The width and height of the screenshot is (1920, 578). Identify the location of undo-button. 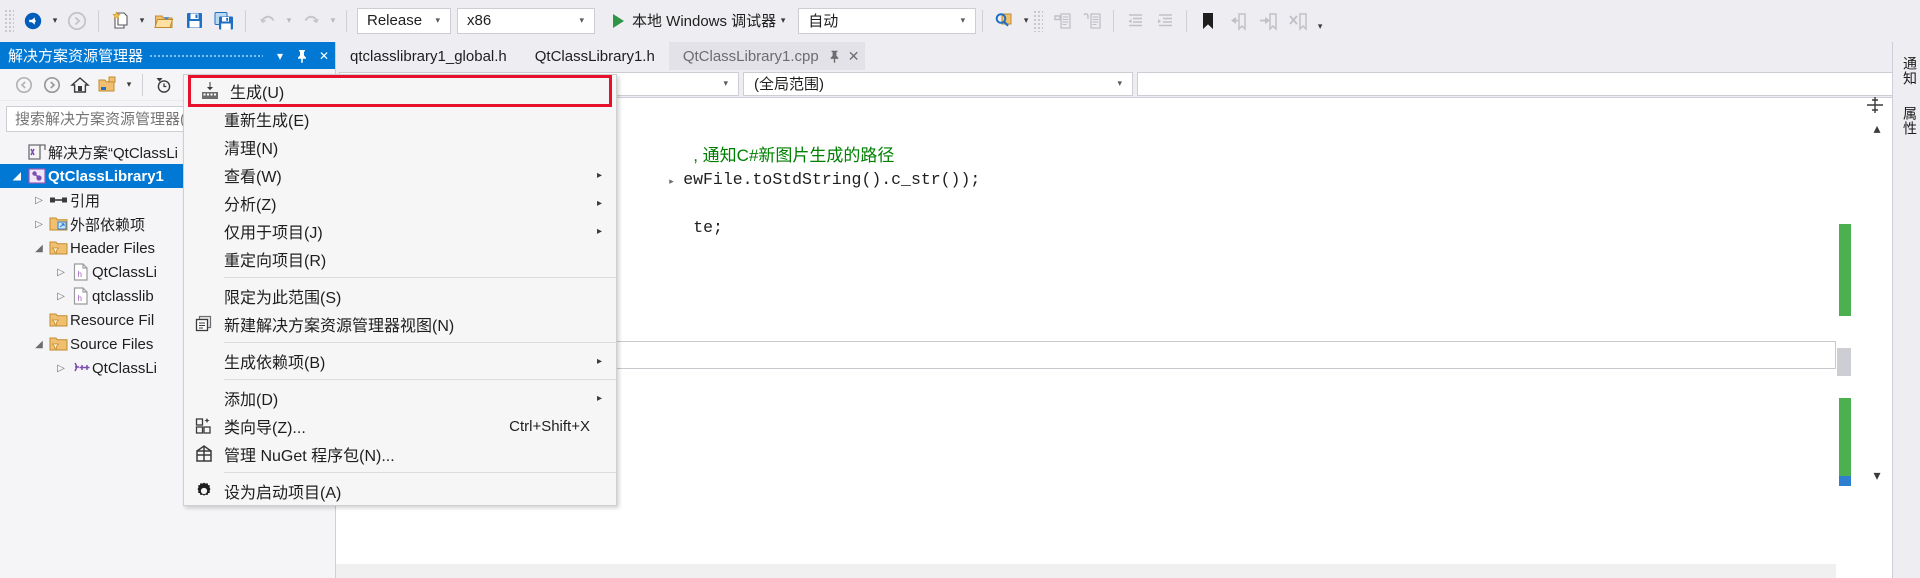
(267, 21).